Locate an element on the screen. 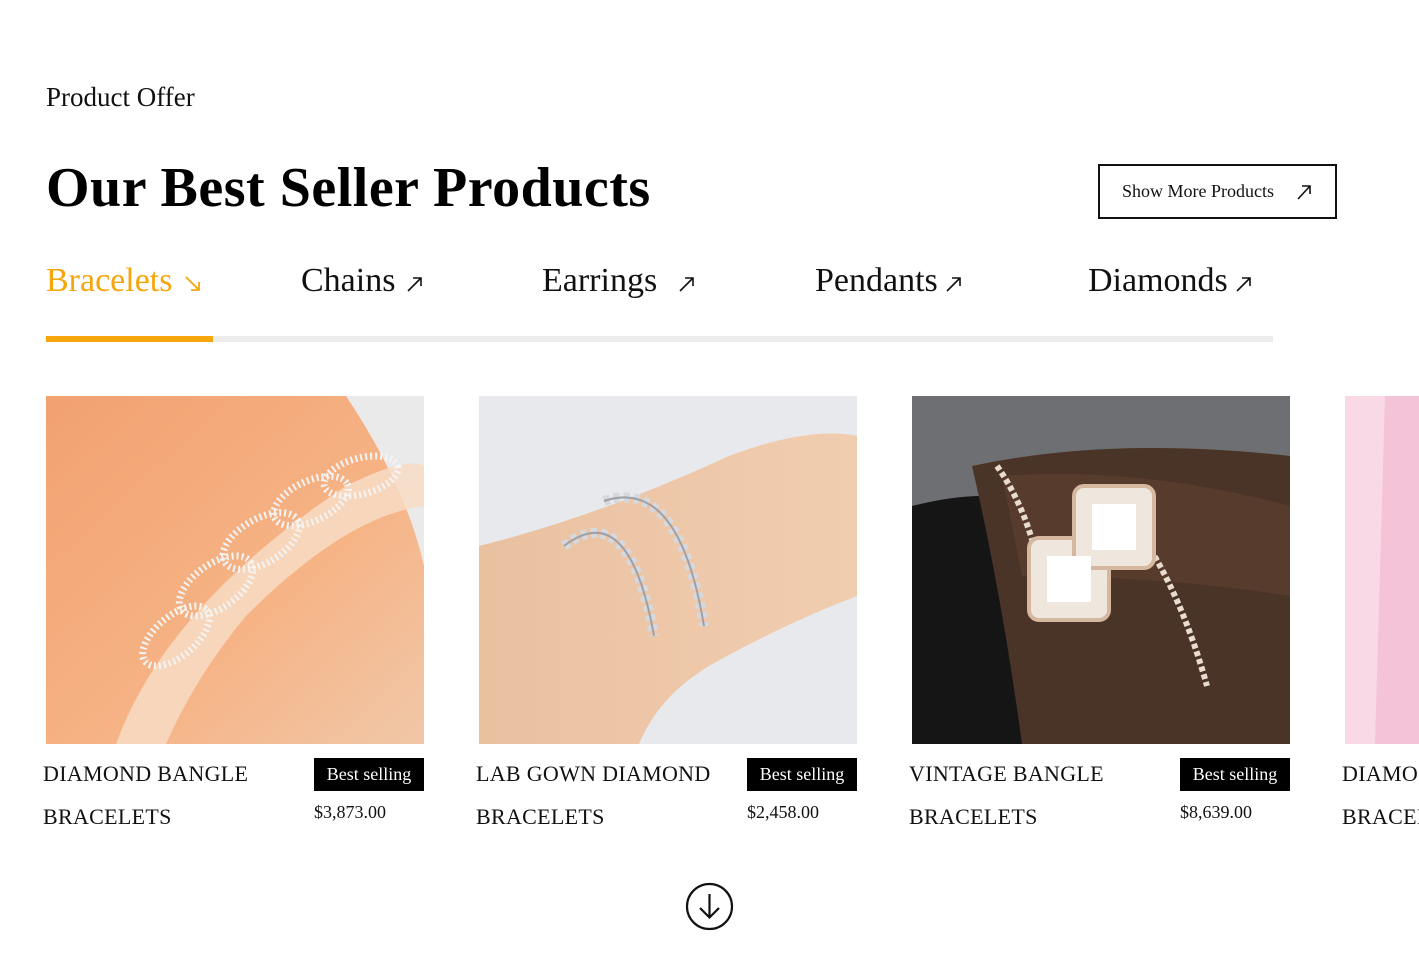 The width and height of the screenshot is (1419, 964). tab-label: Diamonds is located at coordinates (1158, 280).